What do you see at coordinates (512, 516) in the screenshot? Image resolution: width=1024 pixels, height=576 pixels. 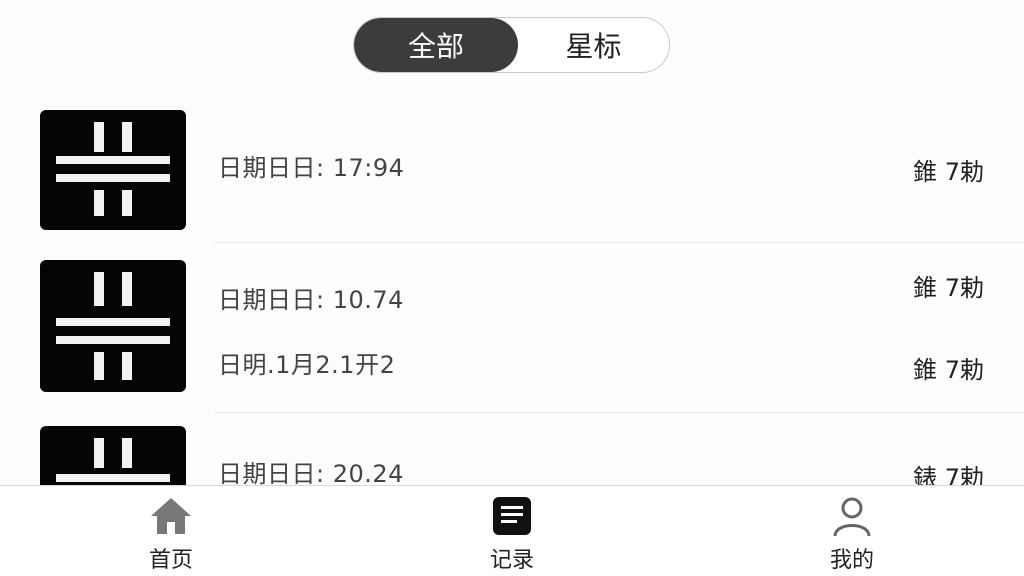 I see `record-icon` at bounding box center [512, 516].